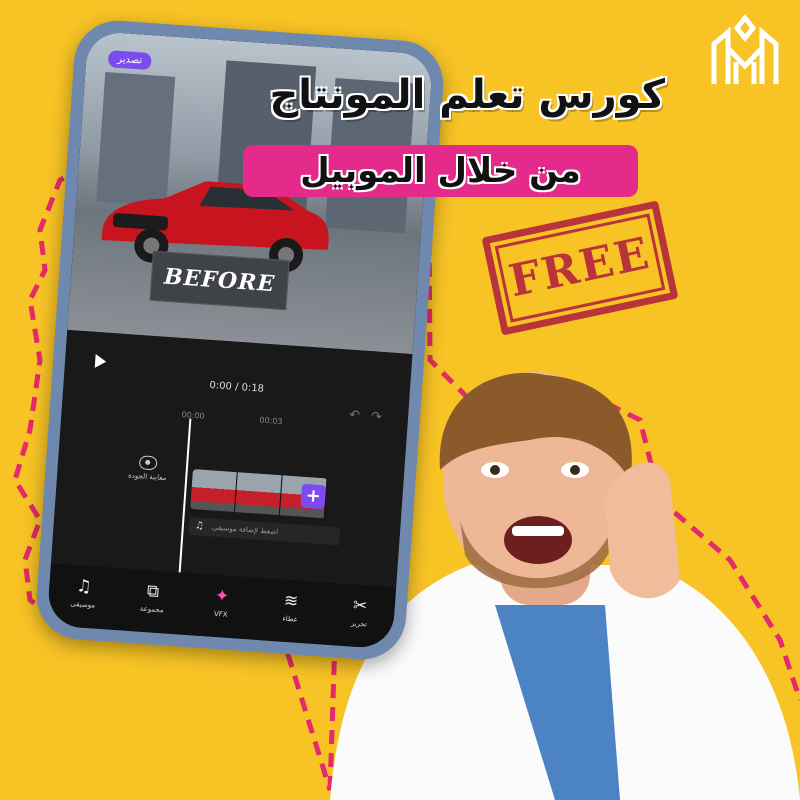 The height and width of the screenshot is (800, 800). Describe the element at coordinates (745, 49) in the screenshot. I see `brand-logo-icon` at that location.